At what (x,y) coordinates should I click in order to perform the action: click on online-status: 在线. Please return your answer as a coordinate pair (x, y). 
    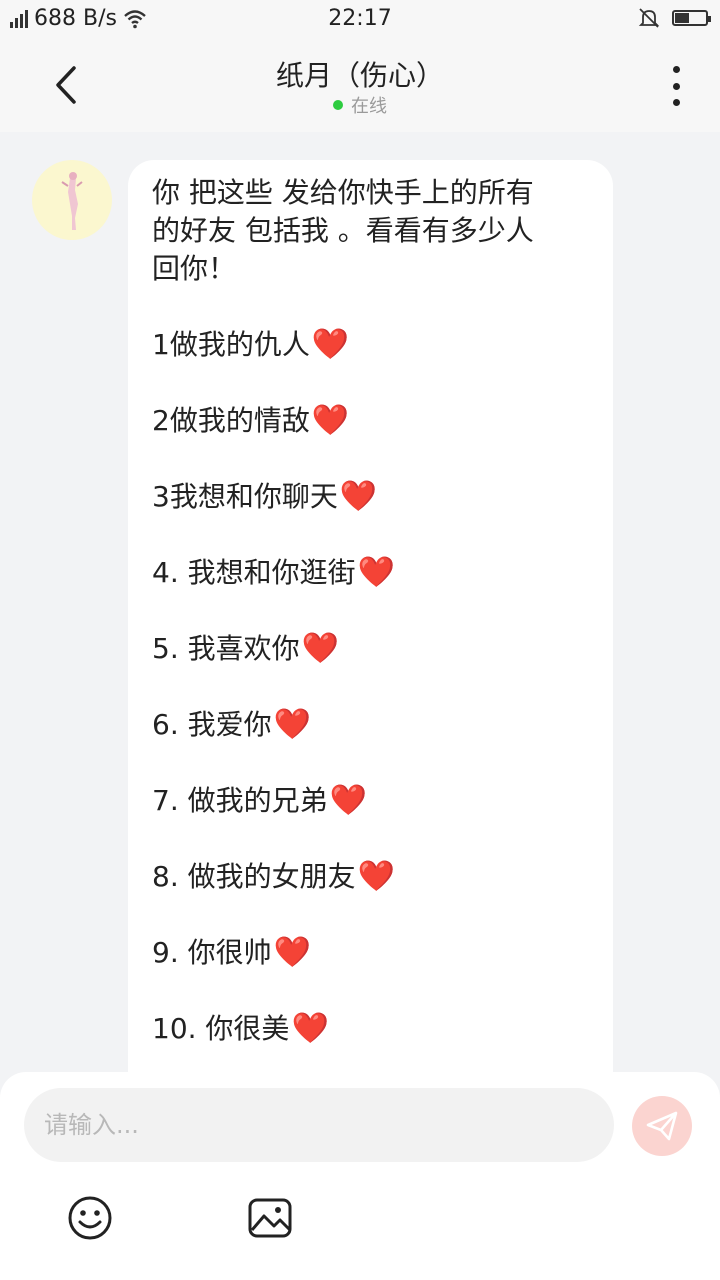
    Looking at the image, I should click on (360, 105).